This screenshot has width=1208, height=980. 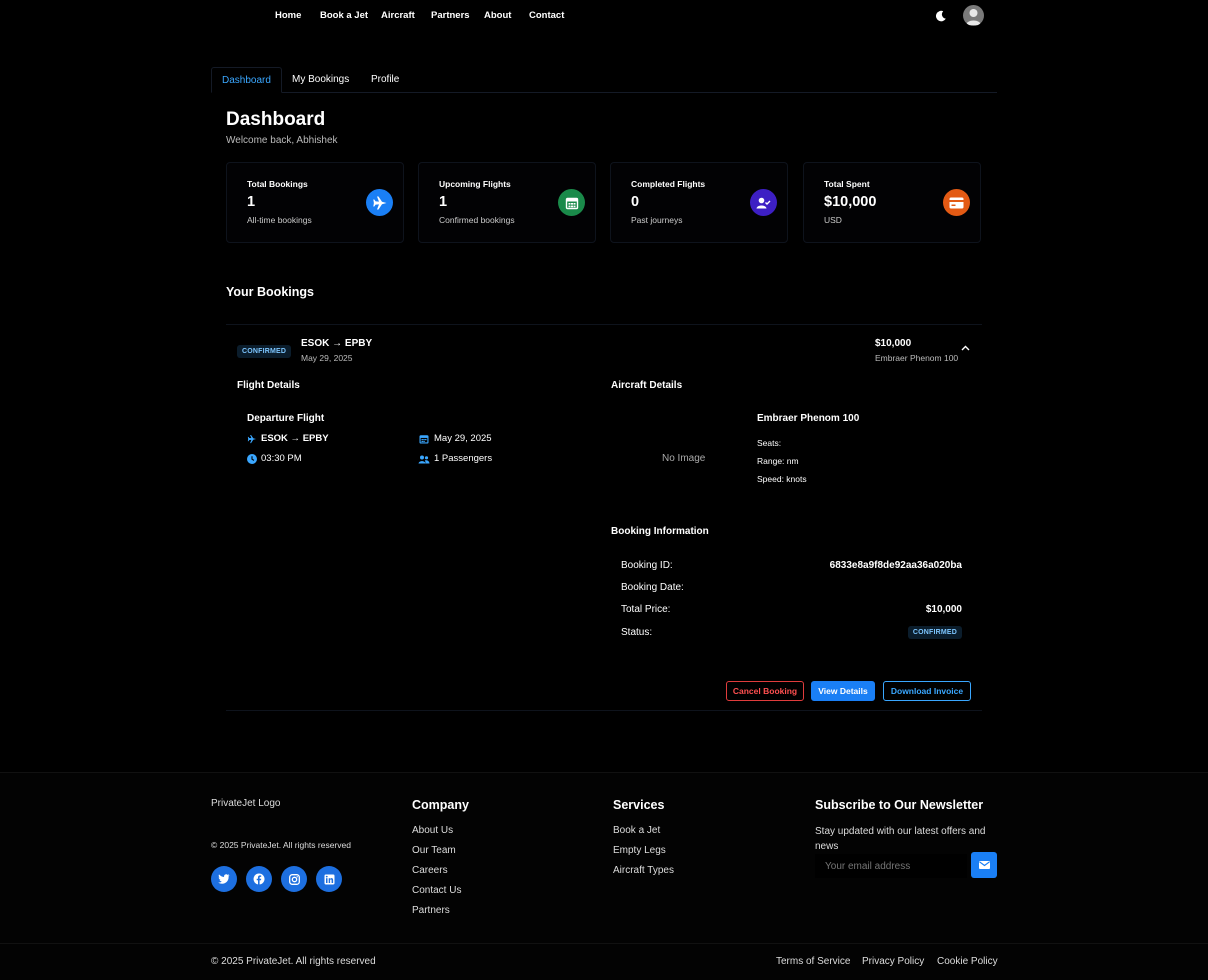 What do you see at coordinates (657, 220) in the screenshot?
I see `stat-sub: Past journeys` at bounding box center [657, 220].